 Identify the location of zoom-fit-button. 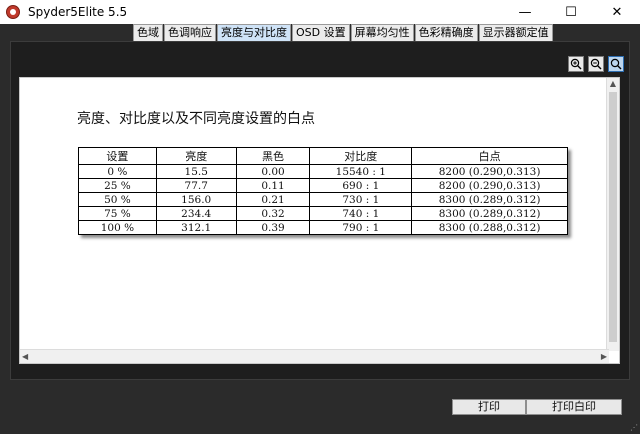
(616, 64).